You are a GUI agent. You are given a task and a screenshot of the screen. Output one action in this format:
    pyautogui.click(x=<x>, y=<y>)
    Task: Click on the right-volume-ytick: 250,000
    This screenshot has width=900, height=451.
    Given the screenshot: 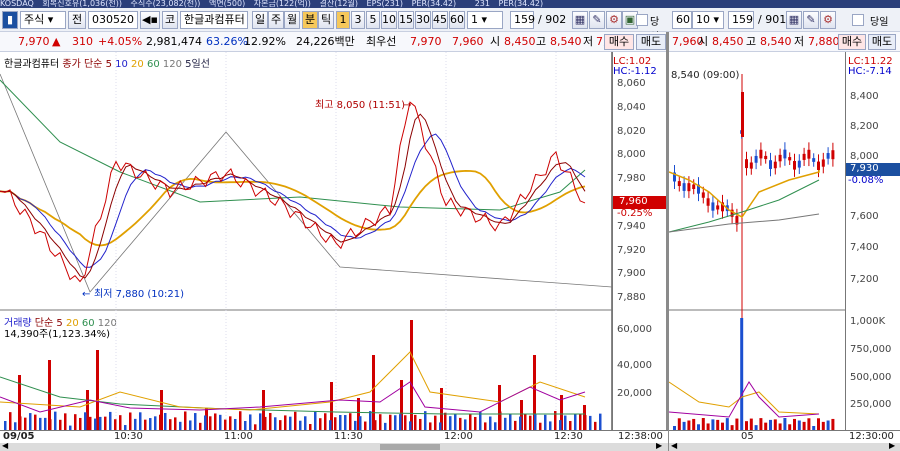 What is the action you would take?
    pyautogui.click(x=871, y=404)
    